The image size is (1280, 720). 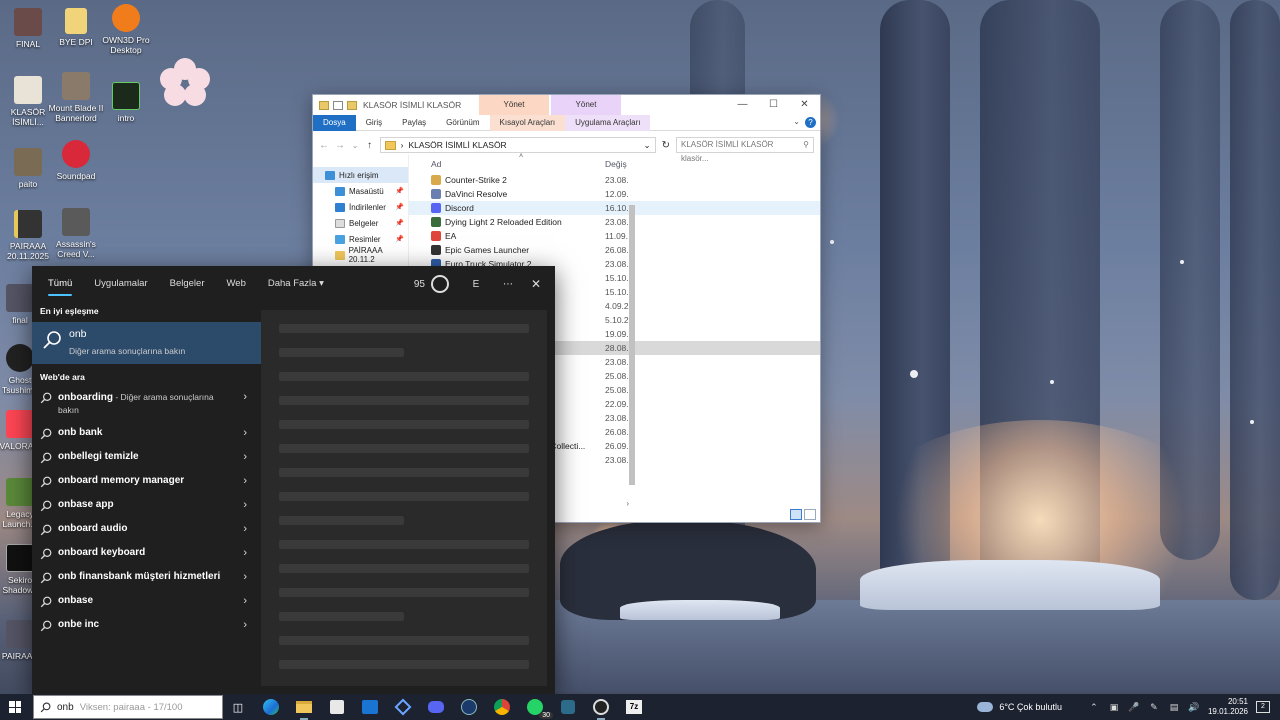 I want to click on web-result-item: onbe inc ›, so click(x=146, y=626).